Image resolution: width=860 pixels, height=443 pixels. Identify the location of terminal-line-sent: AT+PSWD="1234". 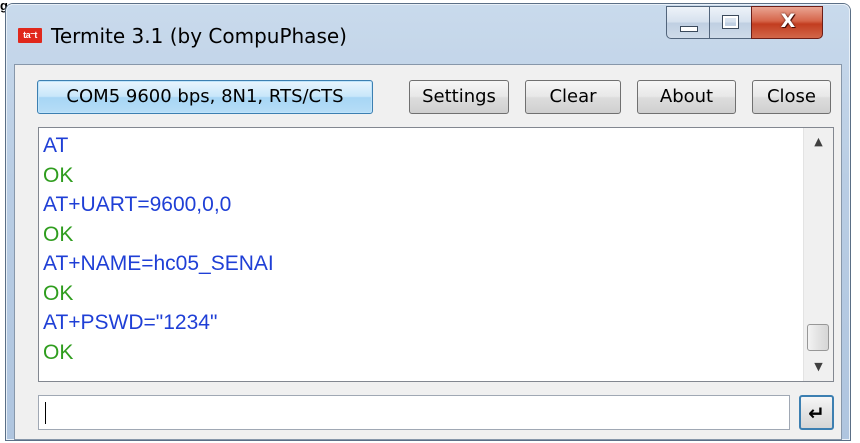
(130, 322).